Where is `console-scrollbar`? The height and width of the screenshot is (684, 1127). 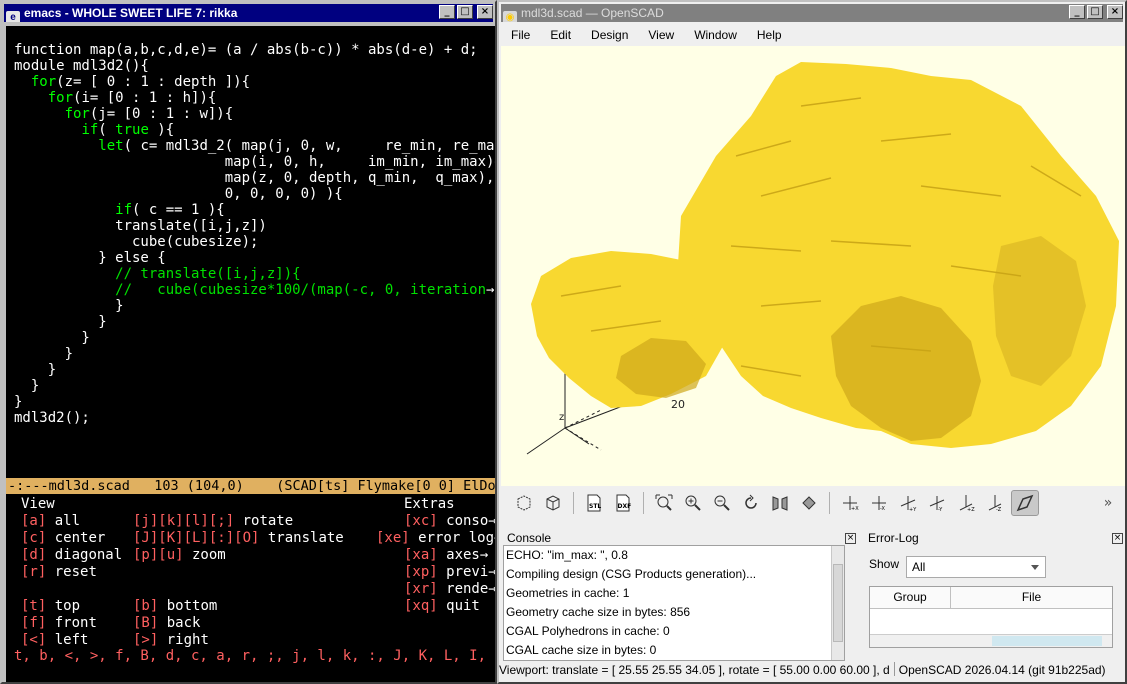 console-scrollbar is located at coordinates (837, 603).